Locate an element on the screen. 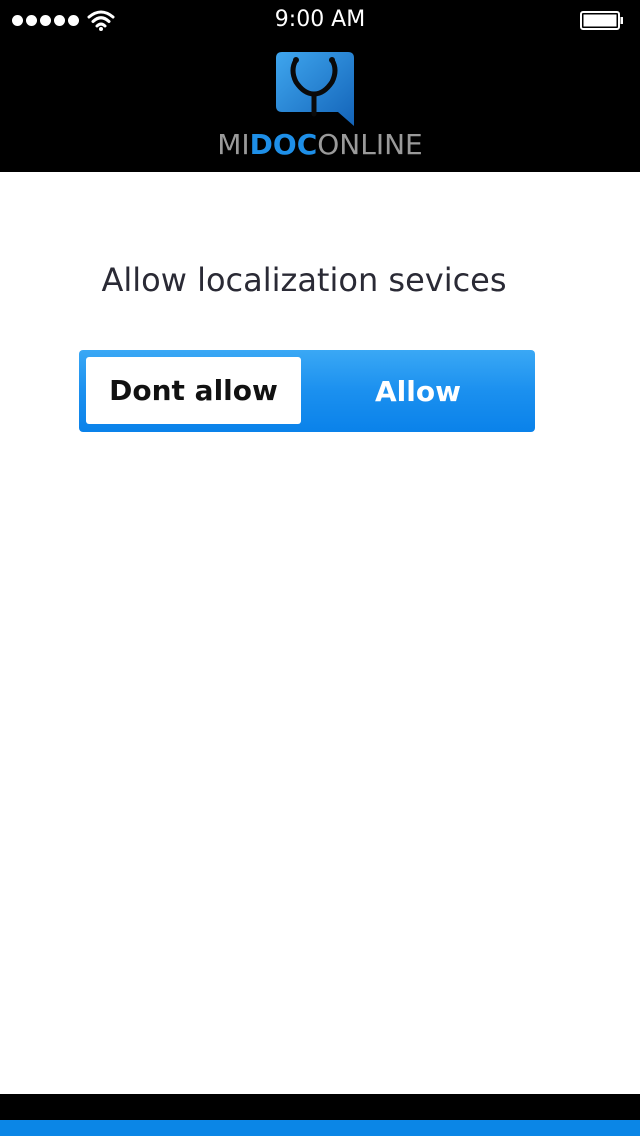 This screenshot has width=640, height=1136. location-prompt: Allow localization sevices is located at coordinates (304, 280).